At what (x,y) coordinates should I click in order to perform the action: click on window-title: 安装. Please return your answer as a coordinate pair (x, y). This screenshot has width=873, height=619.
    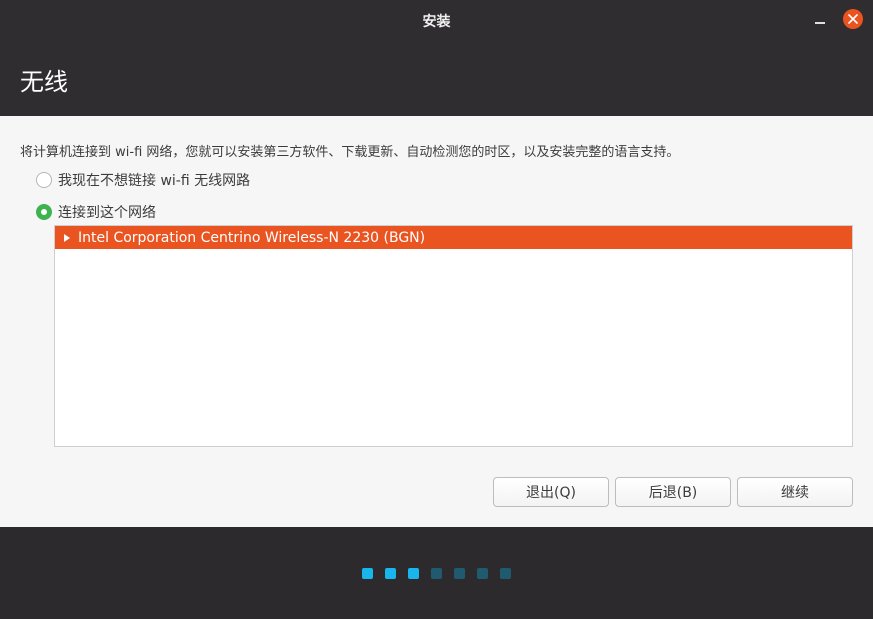
    Looking at the image, I should click on (436, 22).